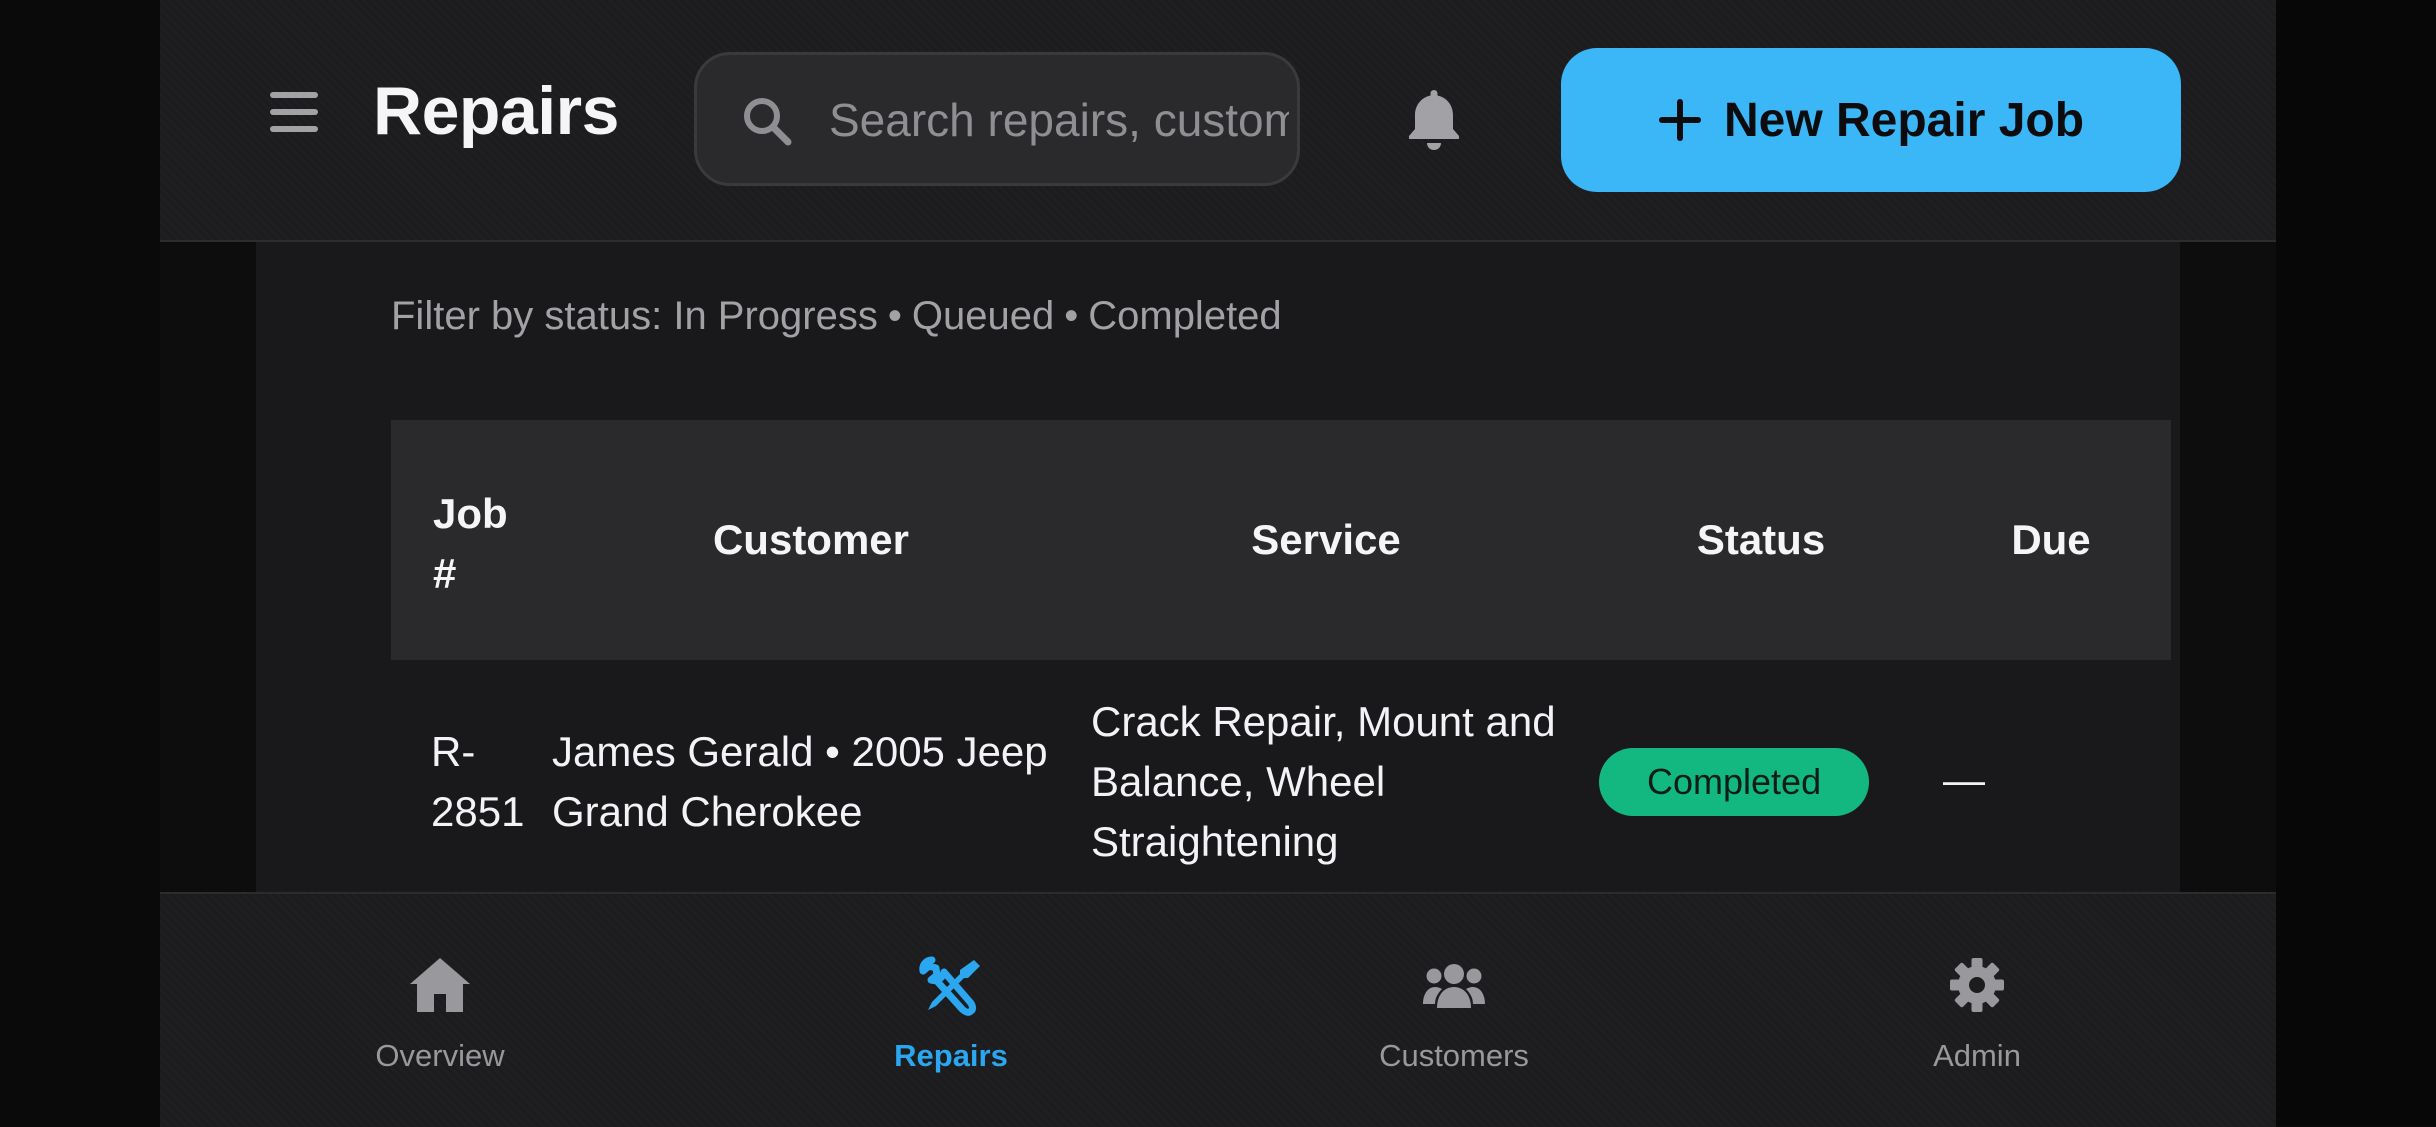 This screenshot has width=2436, height=1127. Describe the element at coordinates (1904, 120) in the screenshot. I see `new-repair-job-label: New Repair Job` at that location.